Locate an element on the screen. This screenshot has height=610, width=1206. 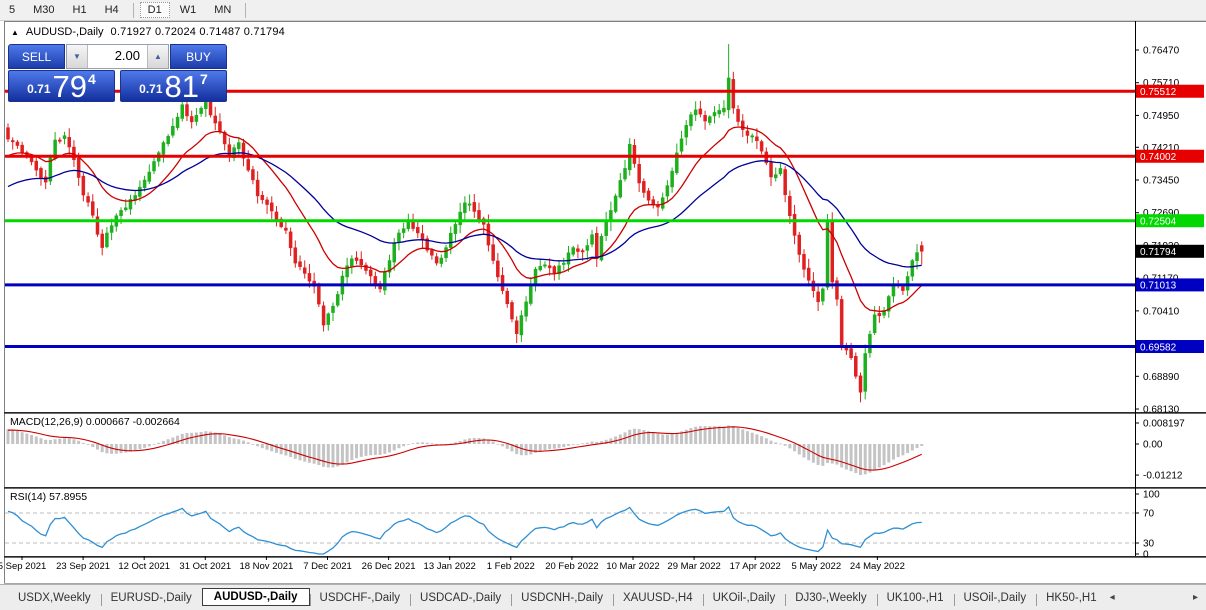
buy-price-pipette: 7 is located at coordinates (204, 79).